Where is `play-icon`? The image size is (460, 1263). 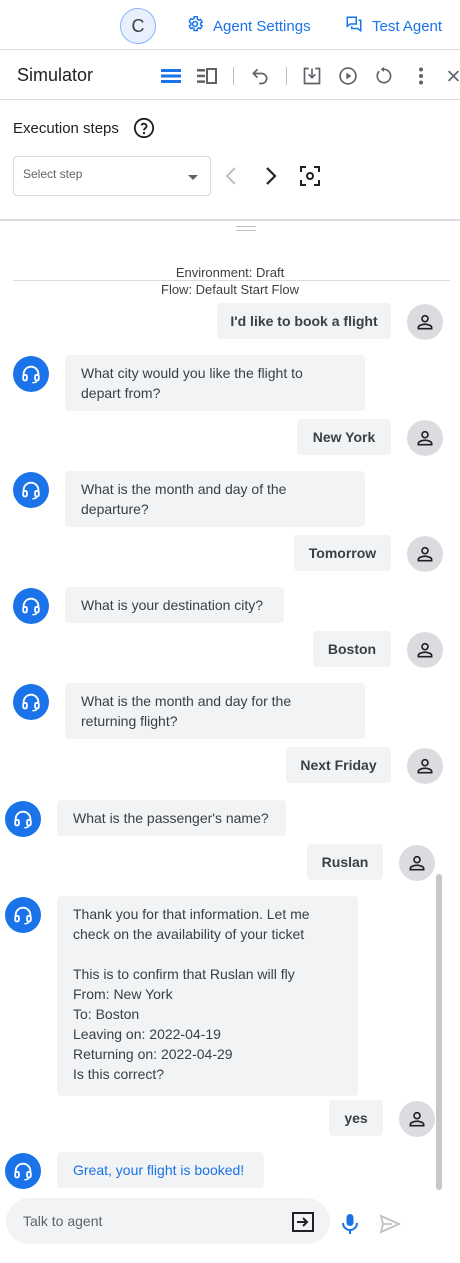 play-icon is located at coordinates (348, 76).